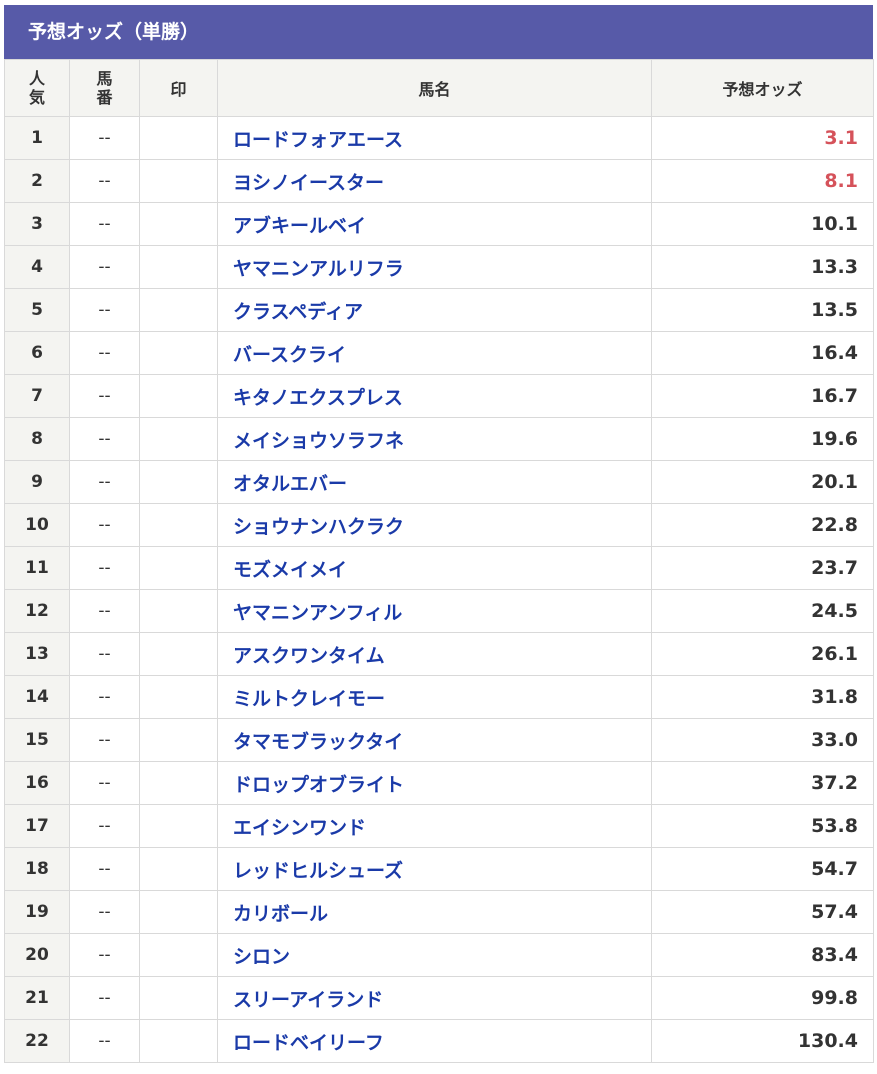 The width and height of the screenshot is (877, 1074). Describe the element at coordinates (762, 740) in the screenshot. I see `odds-cell: 33.0` at that location.